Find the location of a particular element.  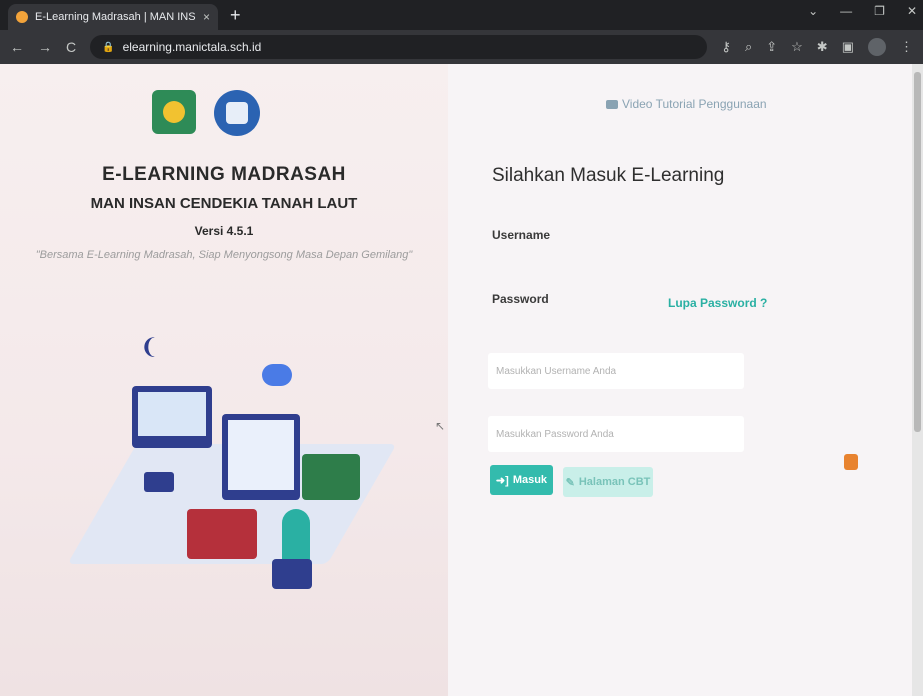

password-input is located at coordinates (616, 434).